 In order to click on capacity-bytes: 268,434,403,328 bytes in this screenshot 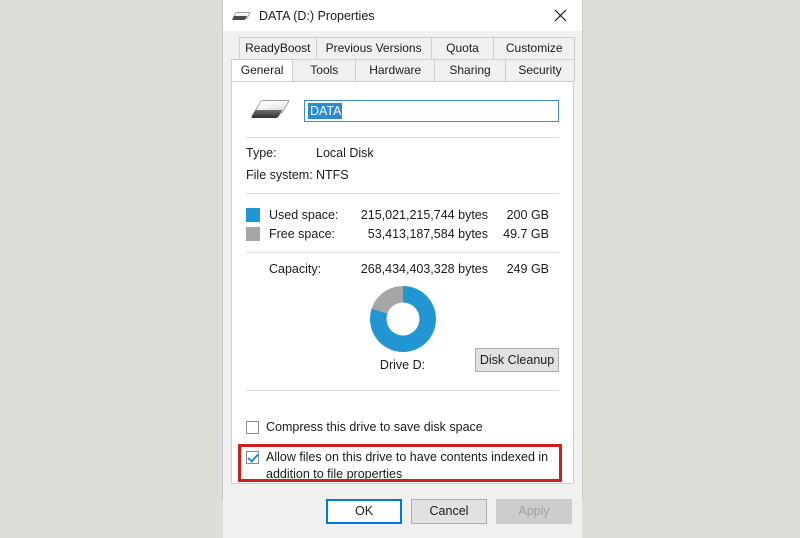, I will do `click(424, 269)`.